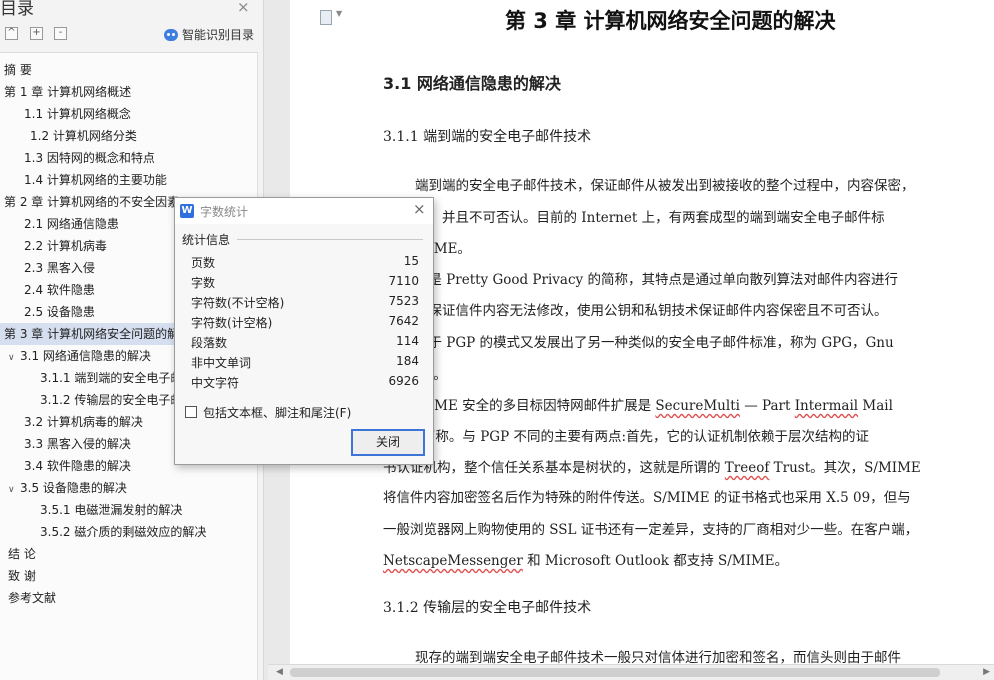 This screenshot has height=680, width=994. What do you see at coordinates (131, 70) in the screenshot?
I see `outline-item: 摘 要` at bounding box center [131, 70].